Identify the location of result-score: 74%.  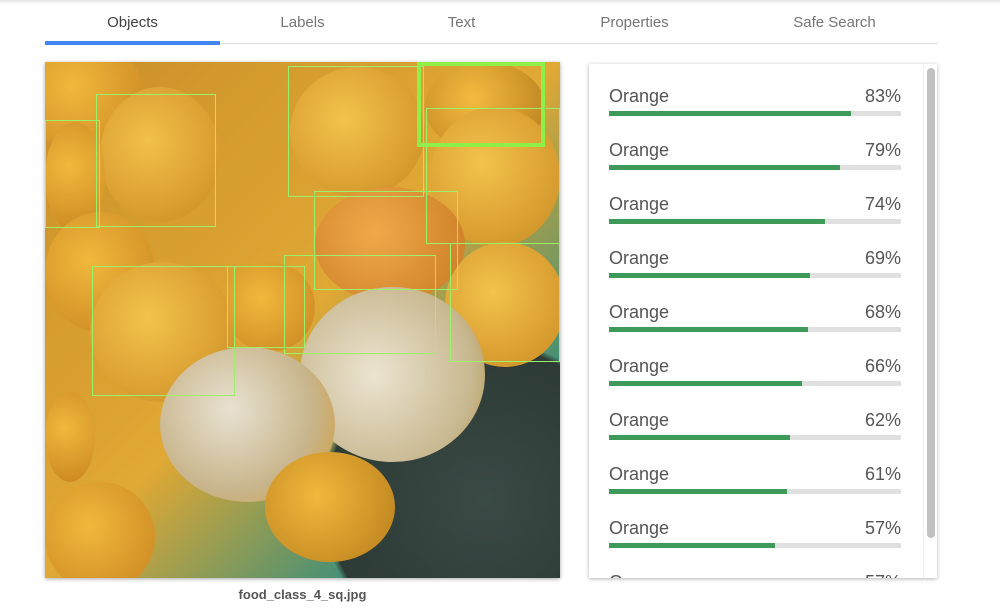
(882, 204).